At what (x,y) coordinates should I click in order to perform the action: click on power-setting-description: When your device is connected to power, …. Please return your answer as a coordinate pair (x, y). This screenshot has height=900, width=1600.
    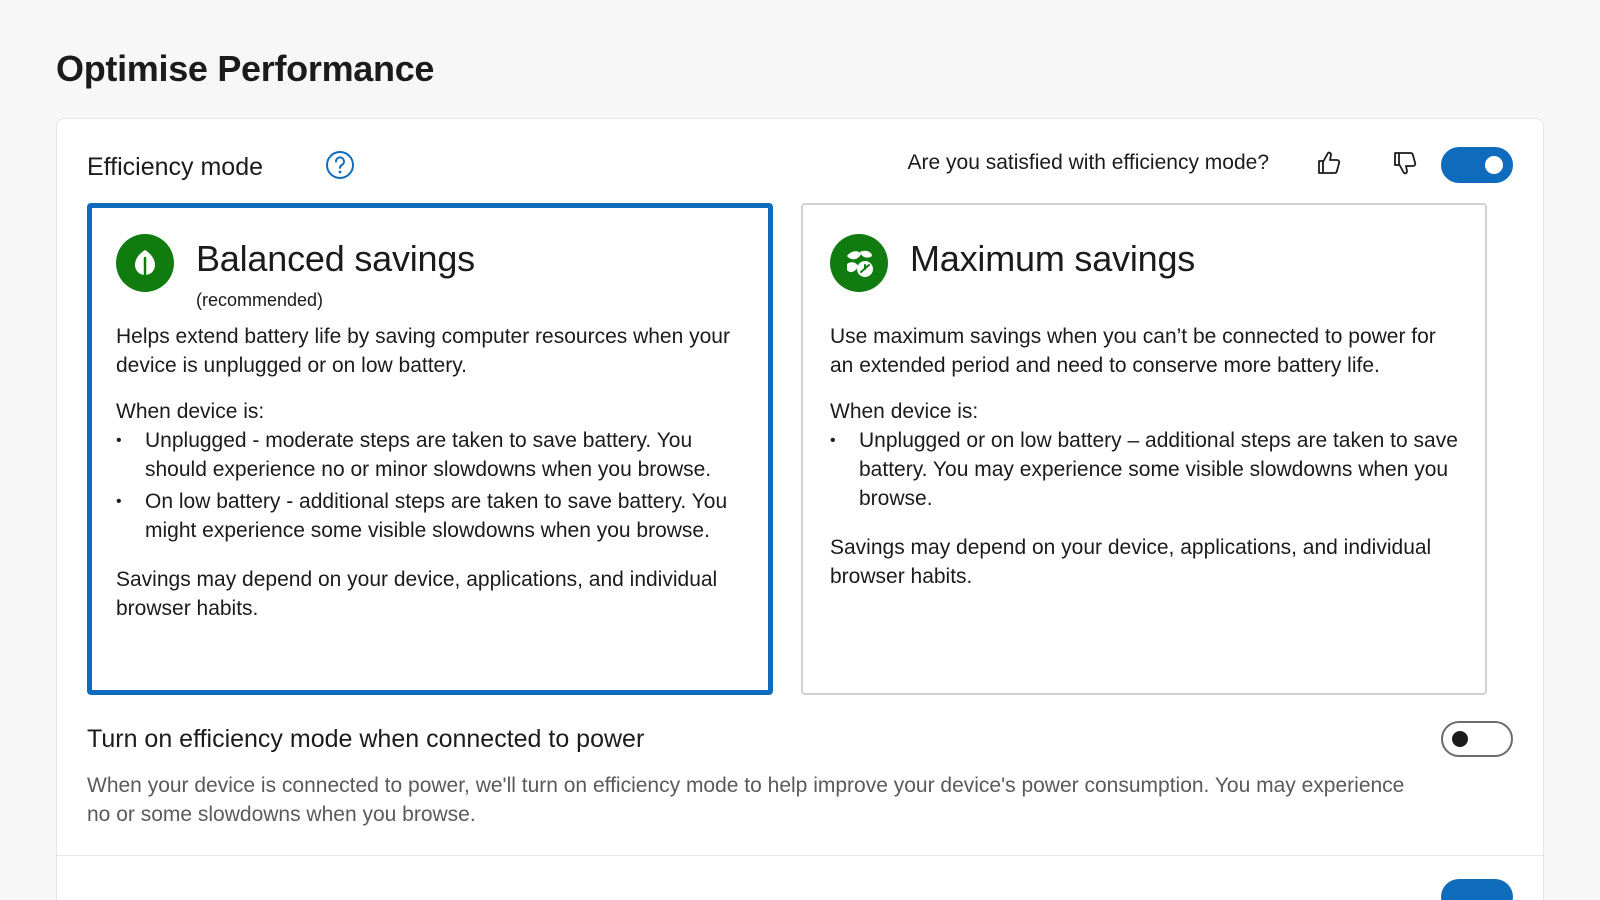
    Looking at the image, I should click on (757, 800).